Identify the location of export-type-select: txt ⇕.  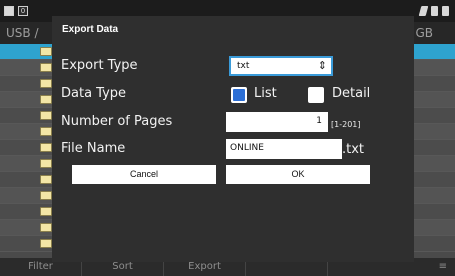
(281, 66).